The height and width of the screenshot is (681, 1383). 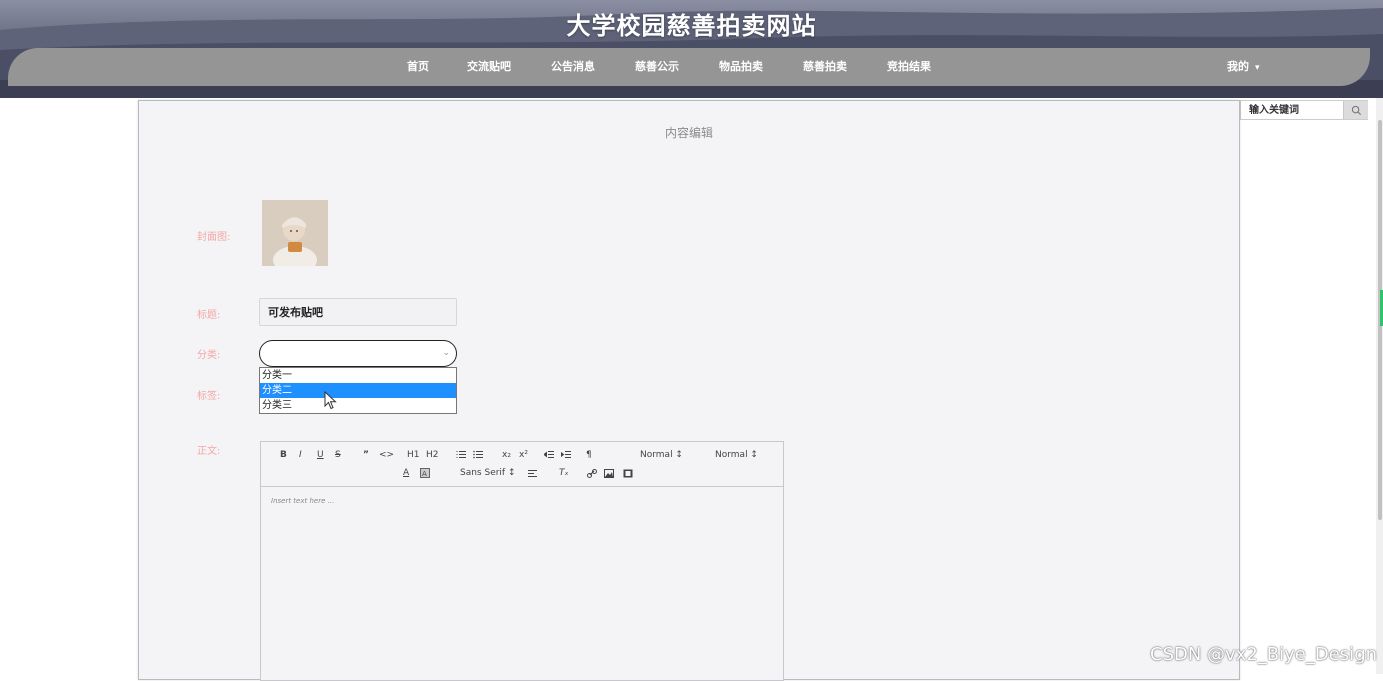 What do you see at coordinates (533, 473) in the screenshot?
I see `align-icon` at bounding box center [533, 473].